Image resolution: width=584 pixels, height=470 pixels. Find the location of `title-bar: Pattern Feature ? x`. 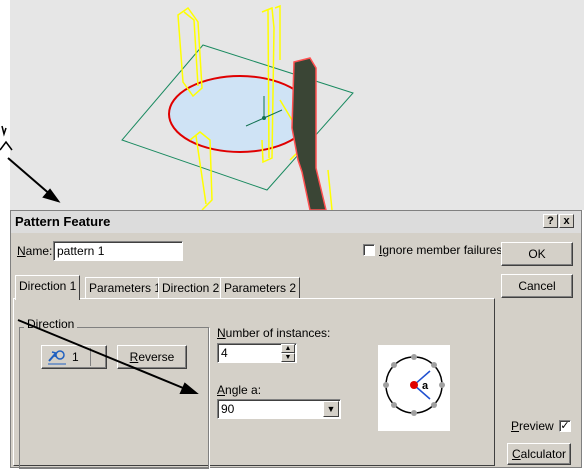

title-bar: Pattern Feature ? x is located at coordinates (296, 222).